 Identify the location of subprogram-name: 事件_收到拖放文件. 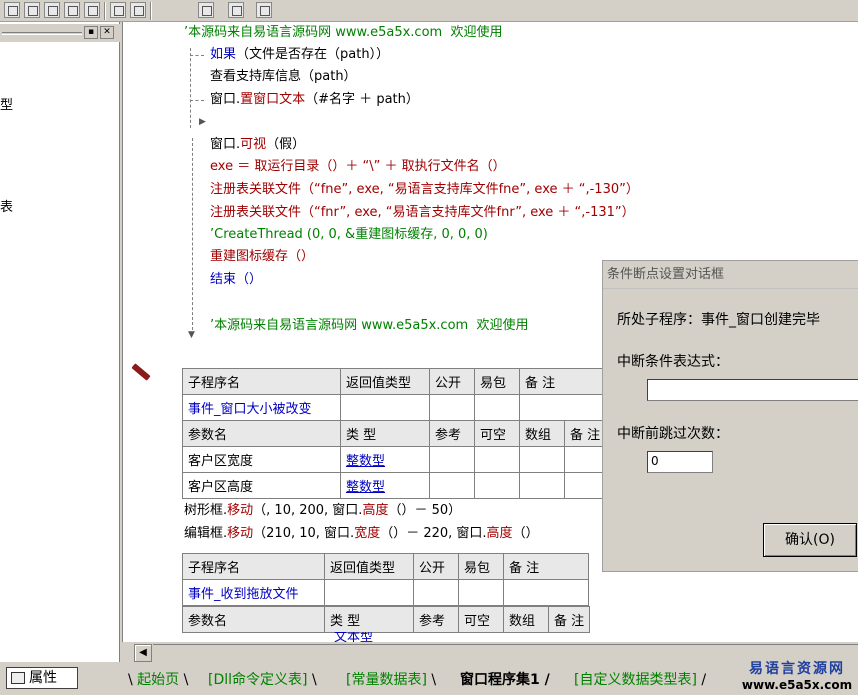
(253, 592).